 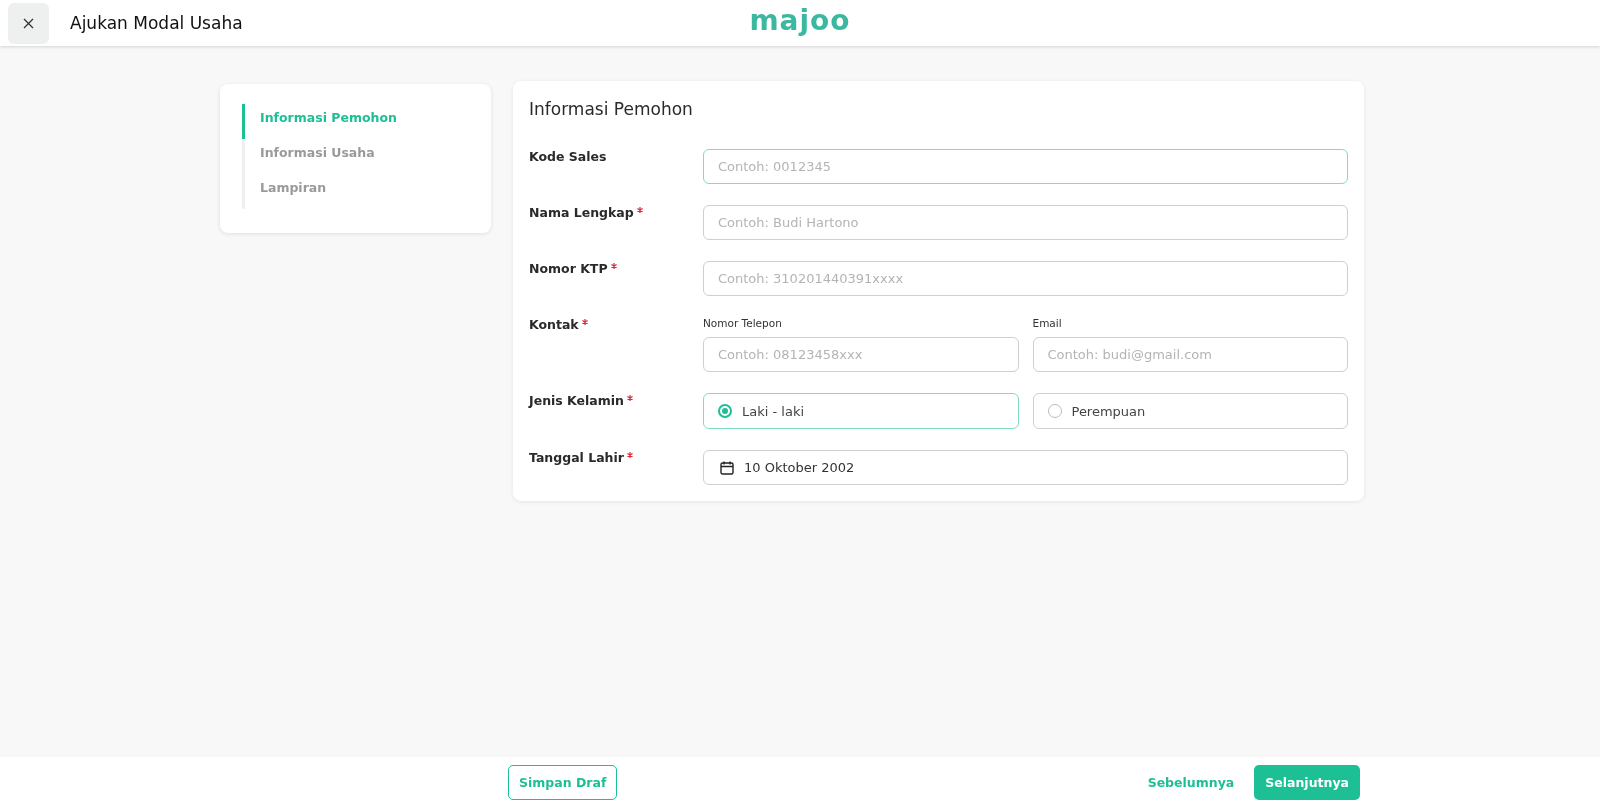 I want to click on form-title: Informasi Pemohon, so click(x=611, y=109).